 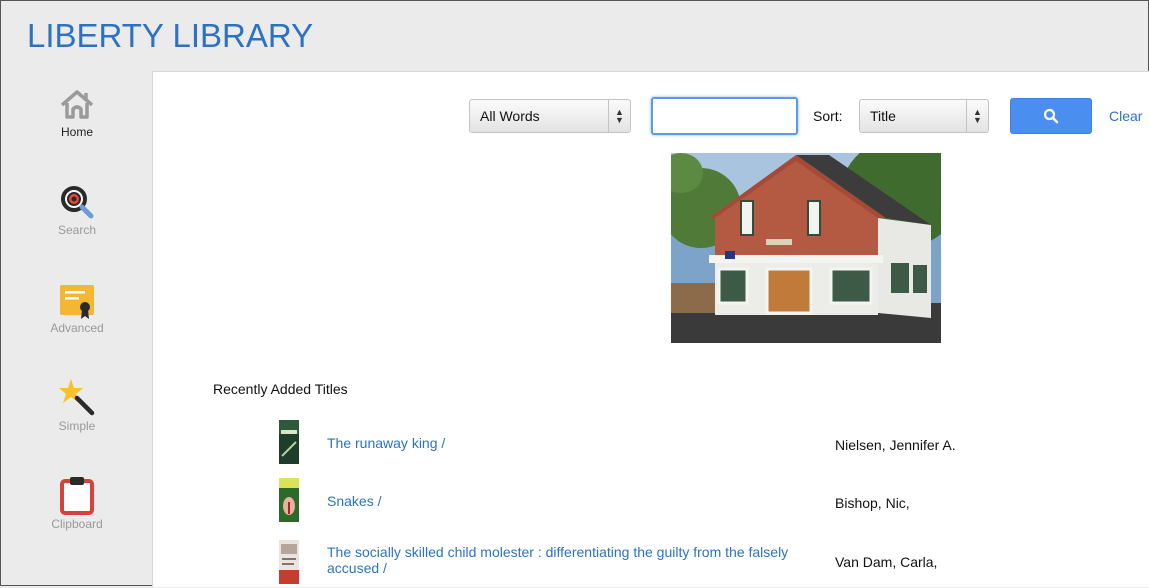 What do you see at coordinates (924, 116) in the screenshot?
I see `sort-select: Title ▲ ▼` at bounding box center [924, 116].